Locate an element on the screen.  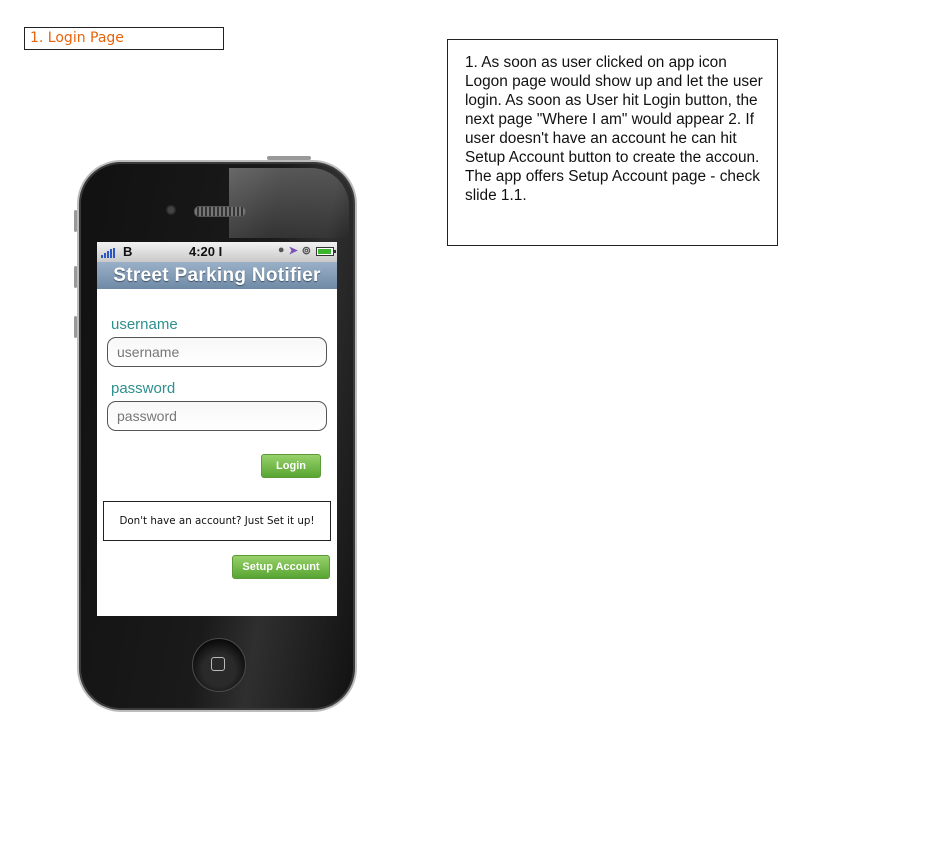
front-camera is located at coordinates (171, 210).